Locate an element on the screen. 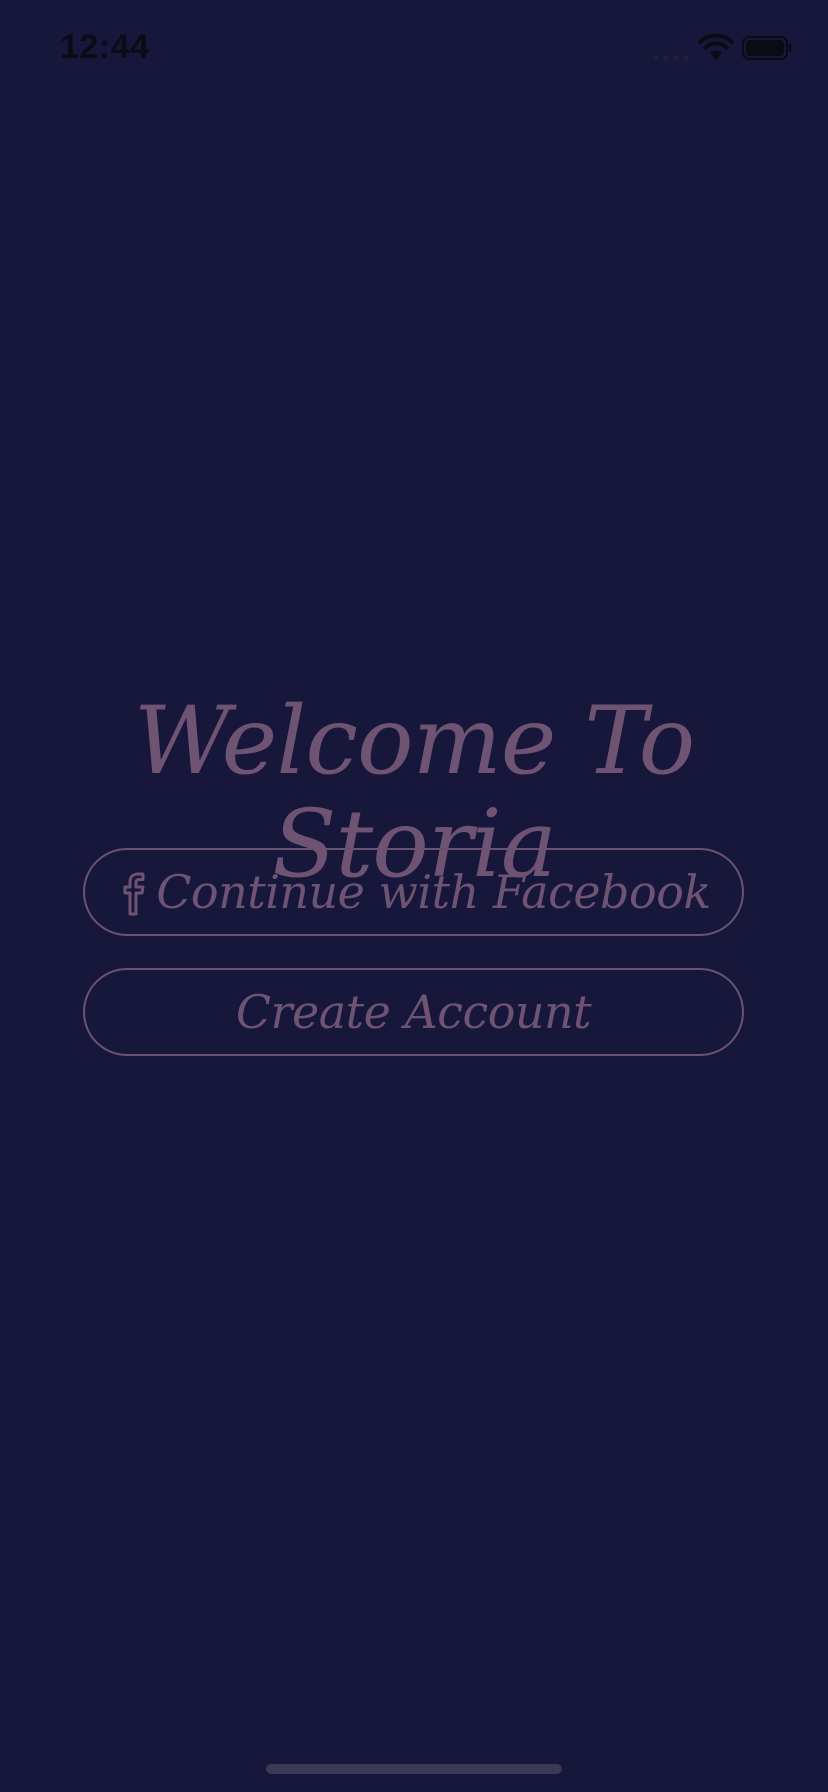 This screenshot has width=828, height=1792. wifi-icon is located at coordinates (716, 47).